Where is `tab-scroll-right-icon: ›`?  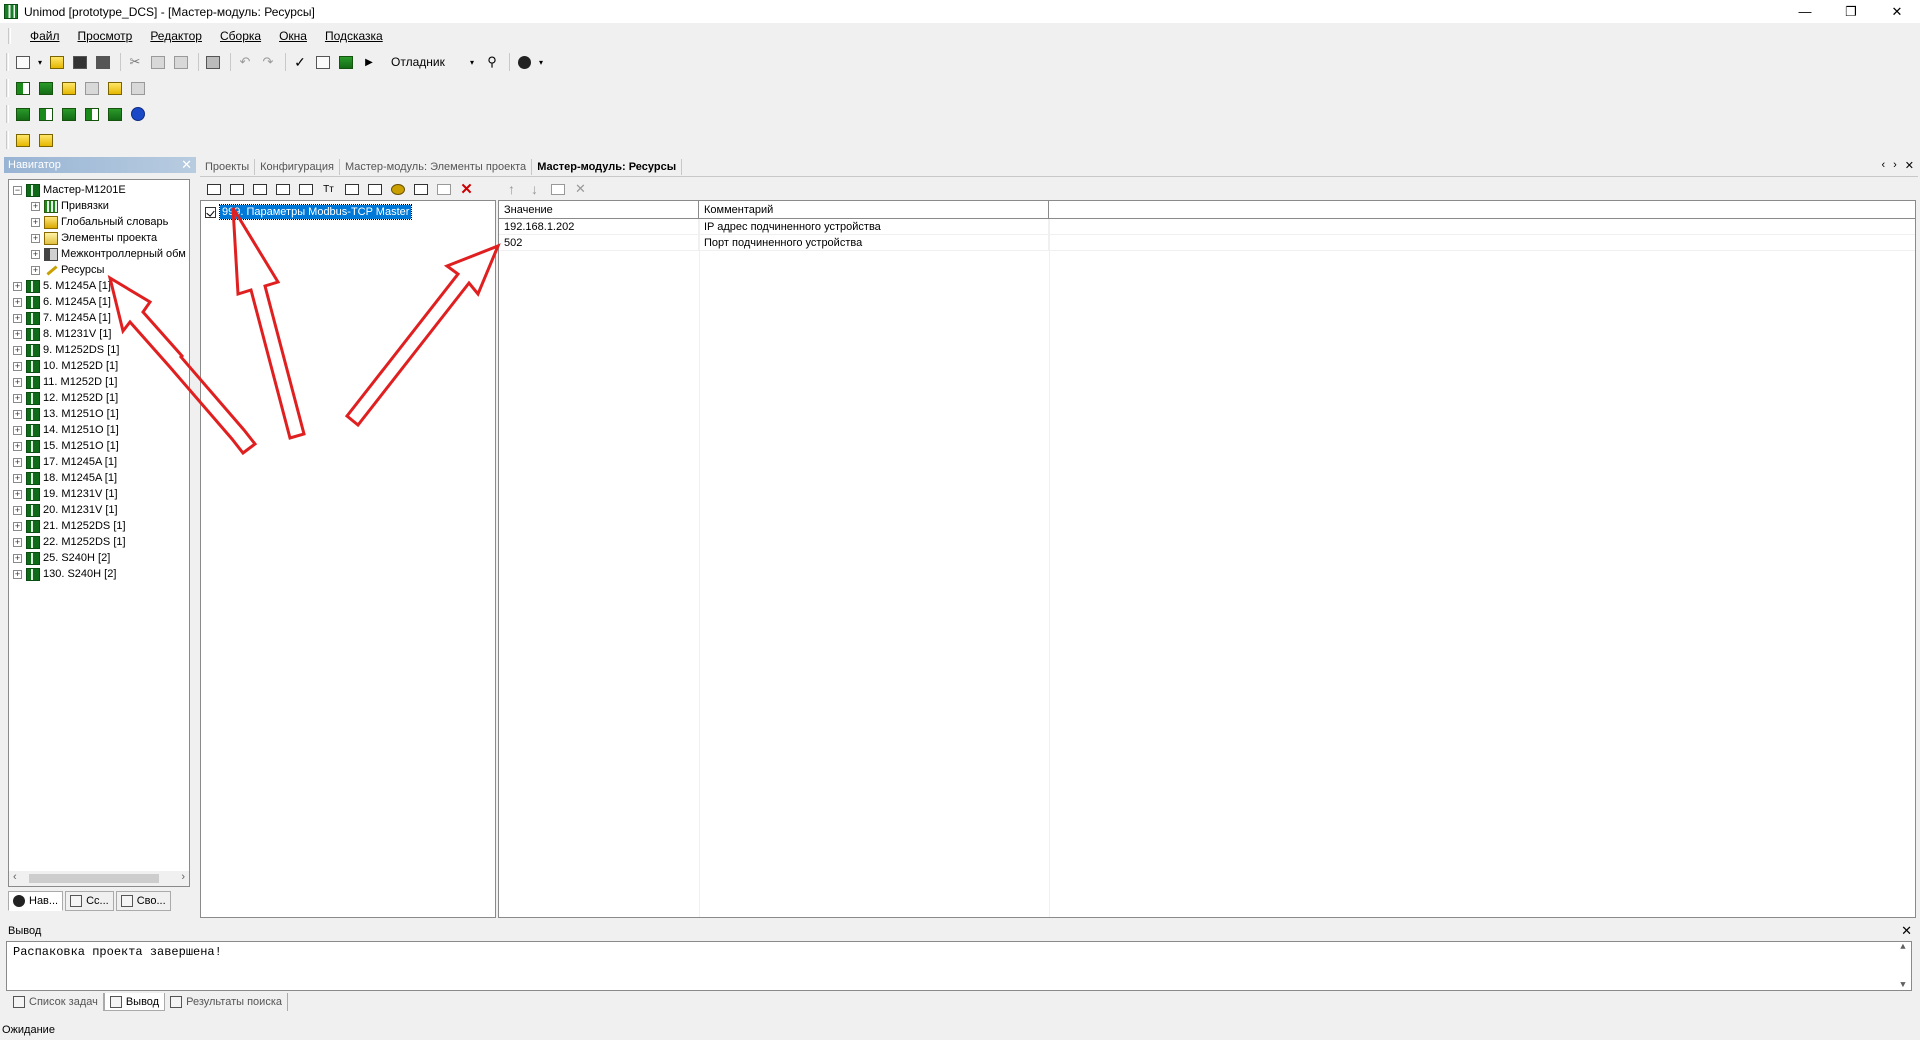
tab-scroll-right-icon: › is located at coordinates (1895, 165).